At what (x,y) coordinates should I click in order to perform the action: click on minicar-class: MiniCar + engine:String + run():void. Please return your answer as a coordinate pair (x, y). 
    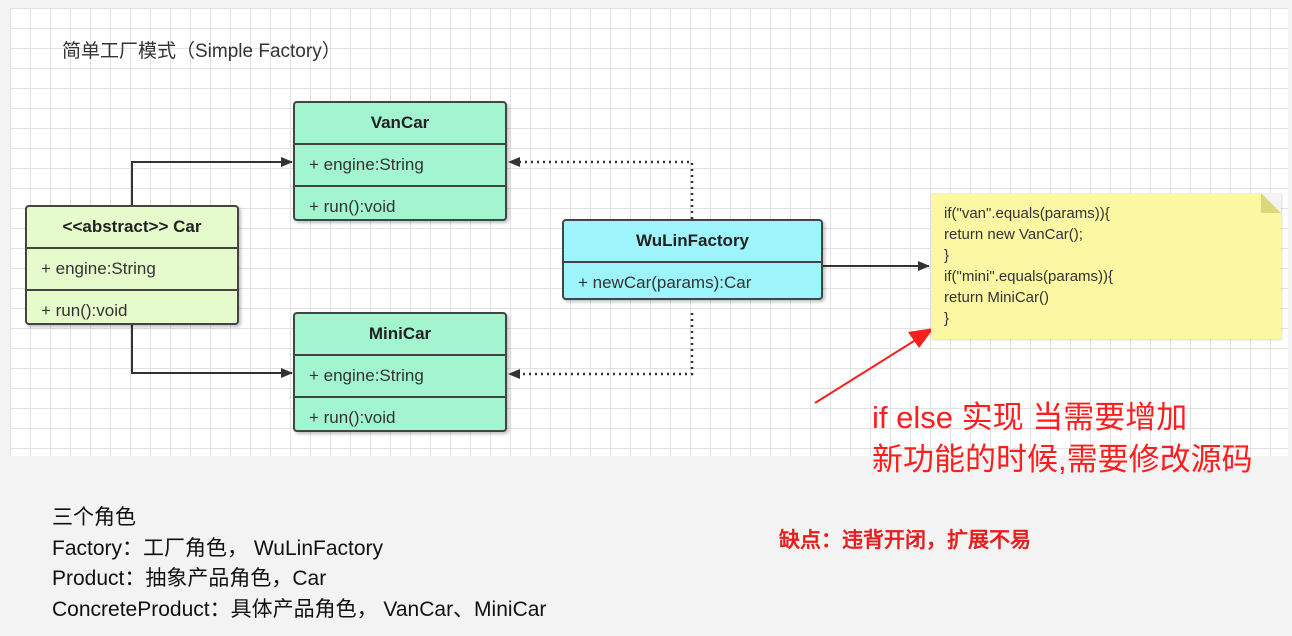
    Looking at the image, I should click on (400, 372).